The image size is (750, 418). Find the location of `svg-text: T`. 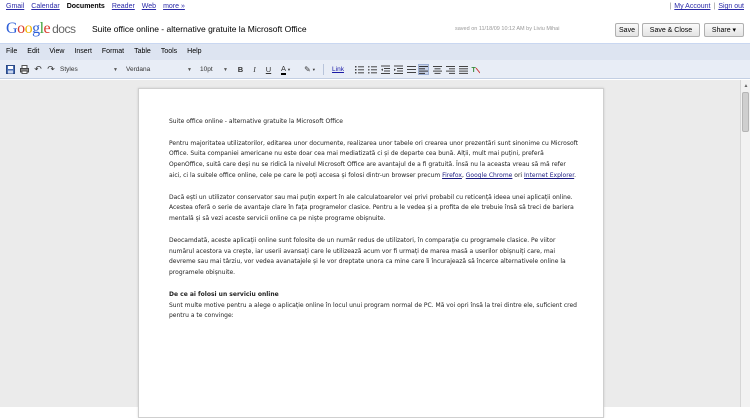

svg-text: T is located at coordinates (473, 70).